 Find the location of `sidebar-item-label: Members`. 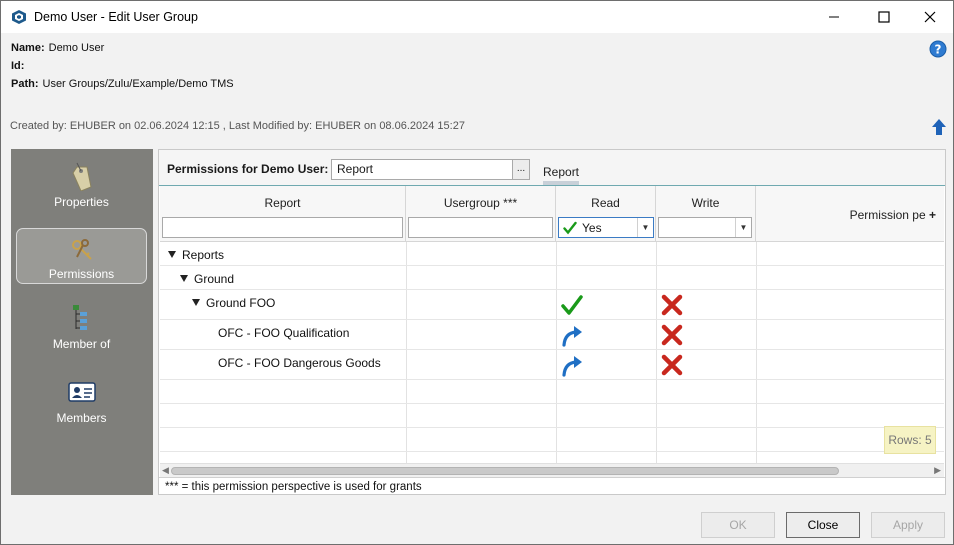

sidebar-item-label: Members is located at coordinates (81, 418).